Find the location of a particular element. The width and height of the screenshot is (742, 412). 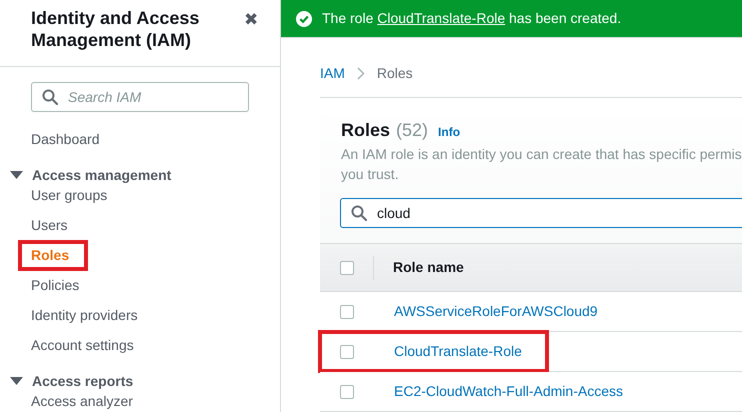

chevron-icon is located at coordinates (360, 73).